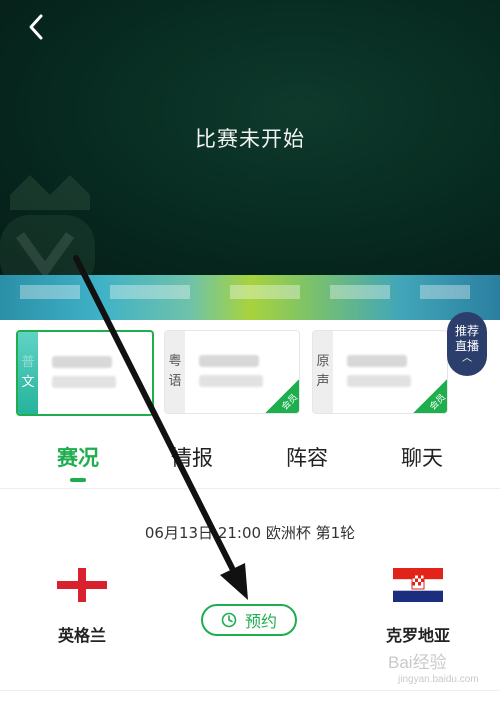 The image size is (500, 709). What do you see at coordinates (175, 372) in the screenshot?
I see `commentary-lang-label: 粤语` at bounding box center [175, 372].